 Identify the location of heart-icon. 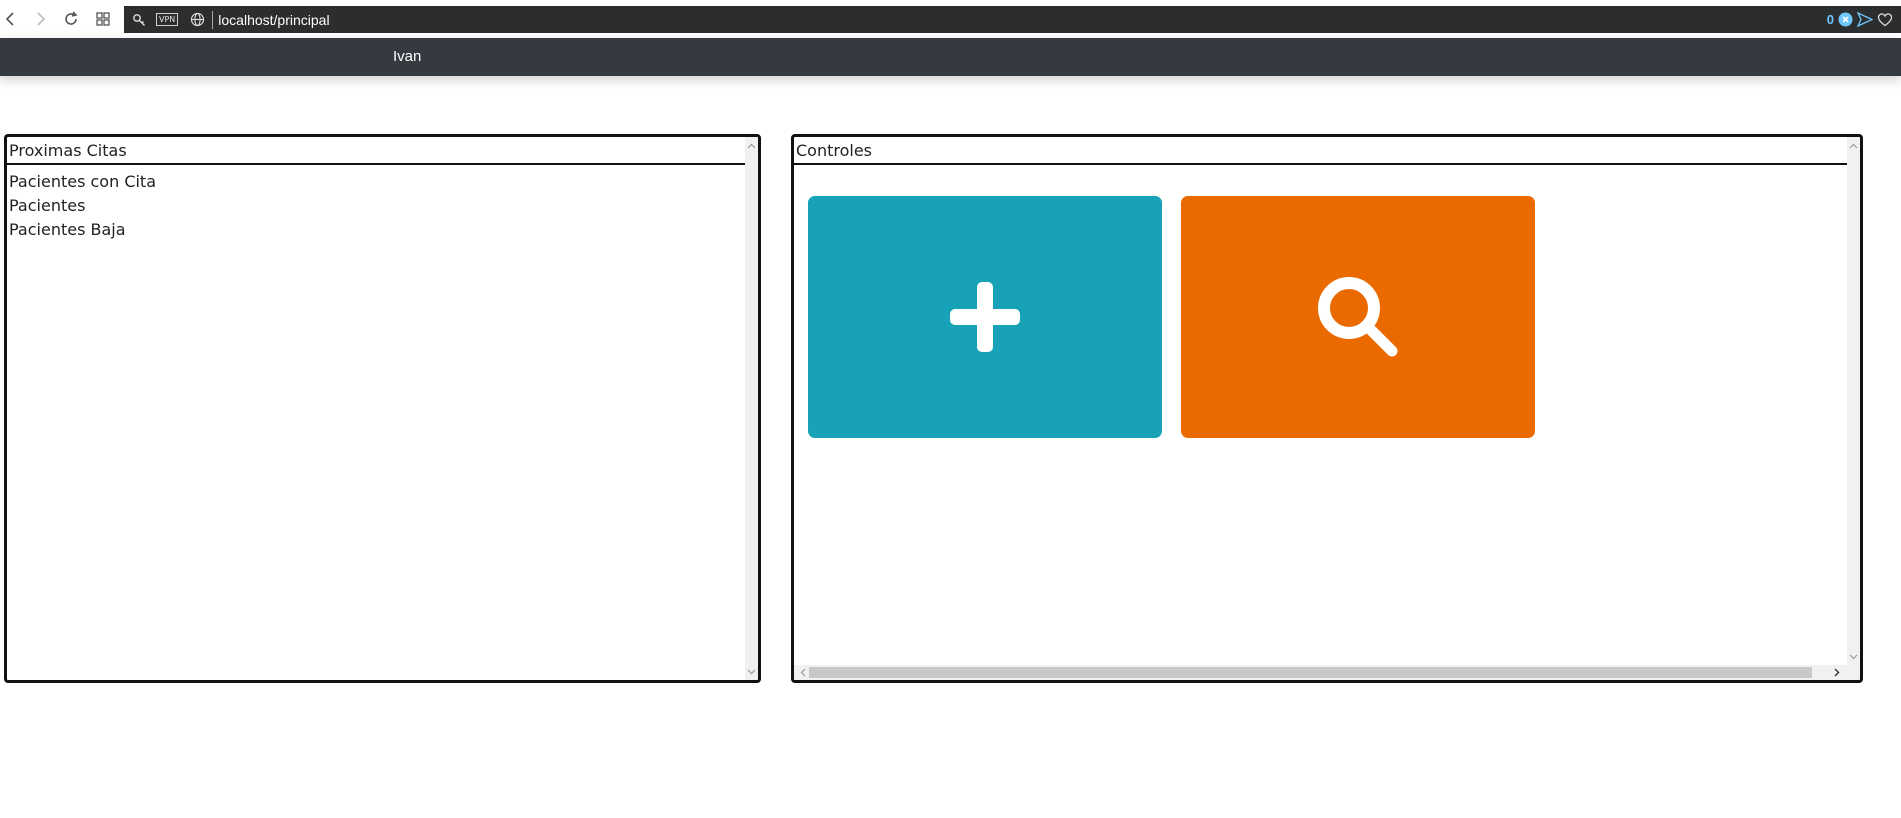
(1885, 19).